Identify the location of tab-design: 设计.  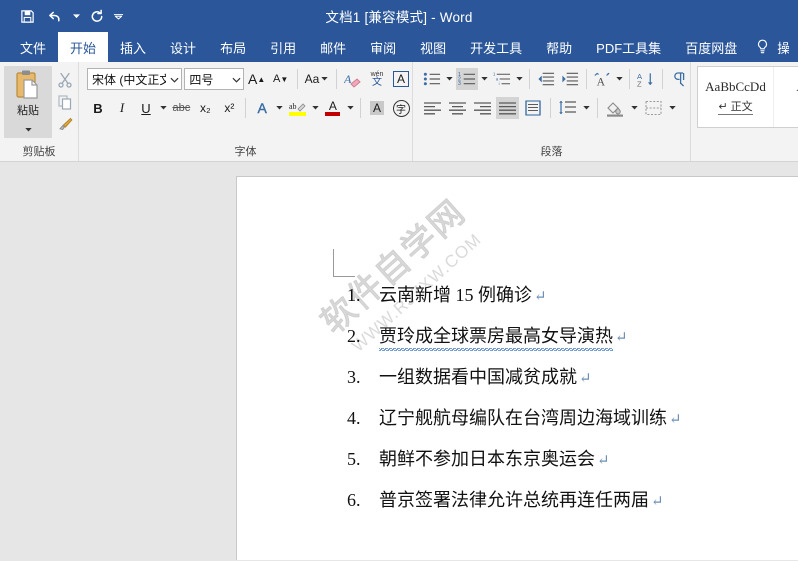
(183, 47).